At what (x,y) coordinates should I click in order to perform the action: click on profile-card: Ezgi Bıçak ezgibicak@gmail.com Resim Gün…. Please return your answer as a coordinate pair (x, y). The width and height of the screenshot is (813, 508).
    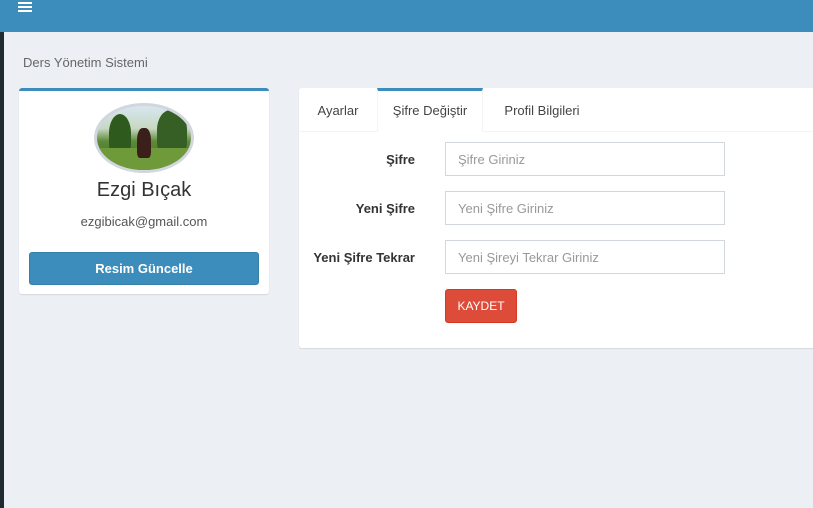
    Looking at the image, I should click on (144, 191).